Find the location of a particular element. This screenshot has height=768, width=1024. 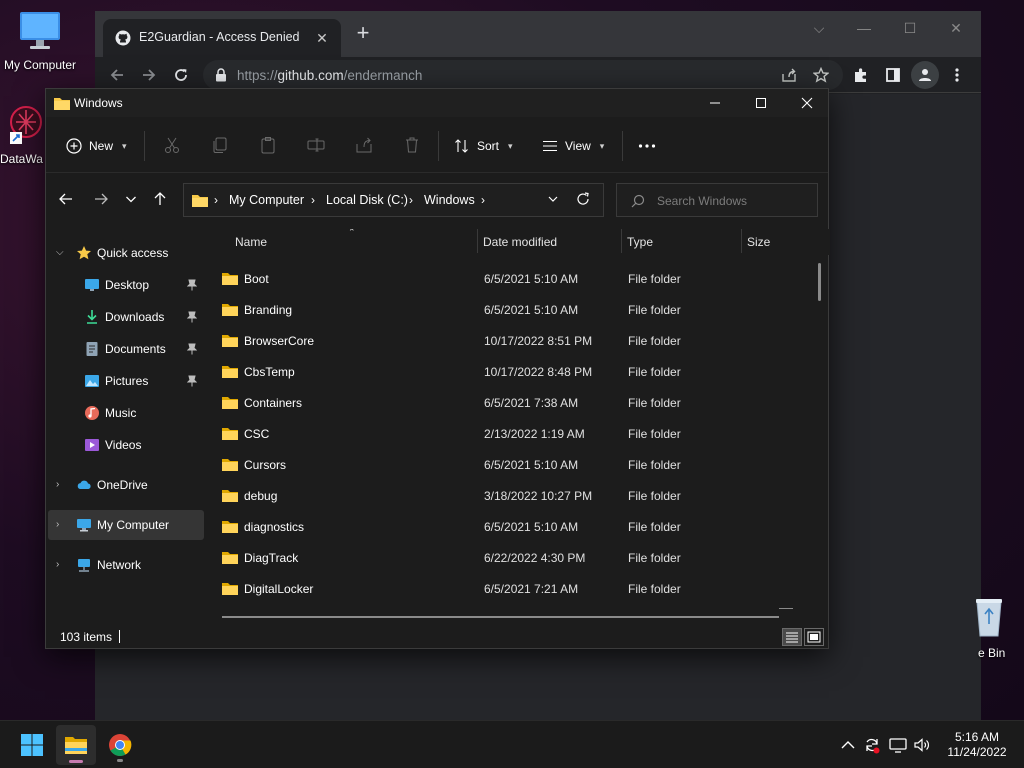

column-header-name: Name is located at coordinates (251, 242).